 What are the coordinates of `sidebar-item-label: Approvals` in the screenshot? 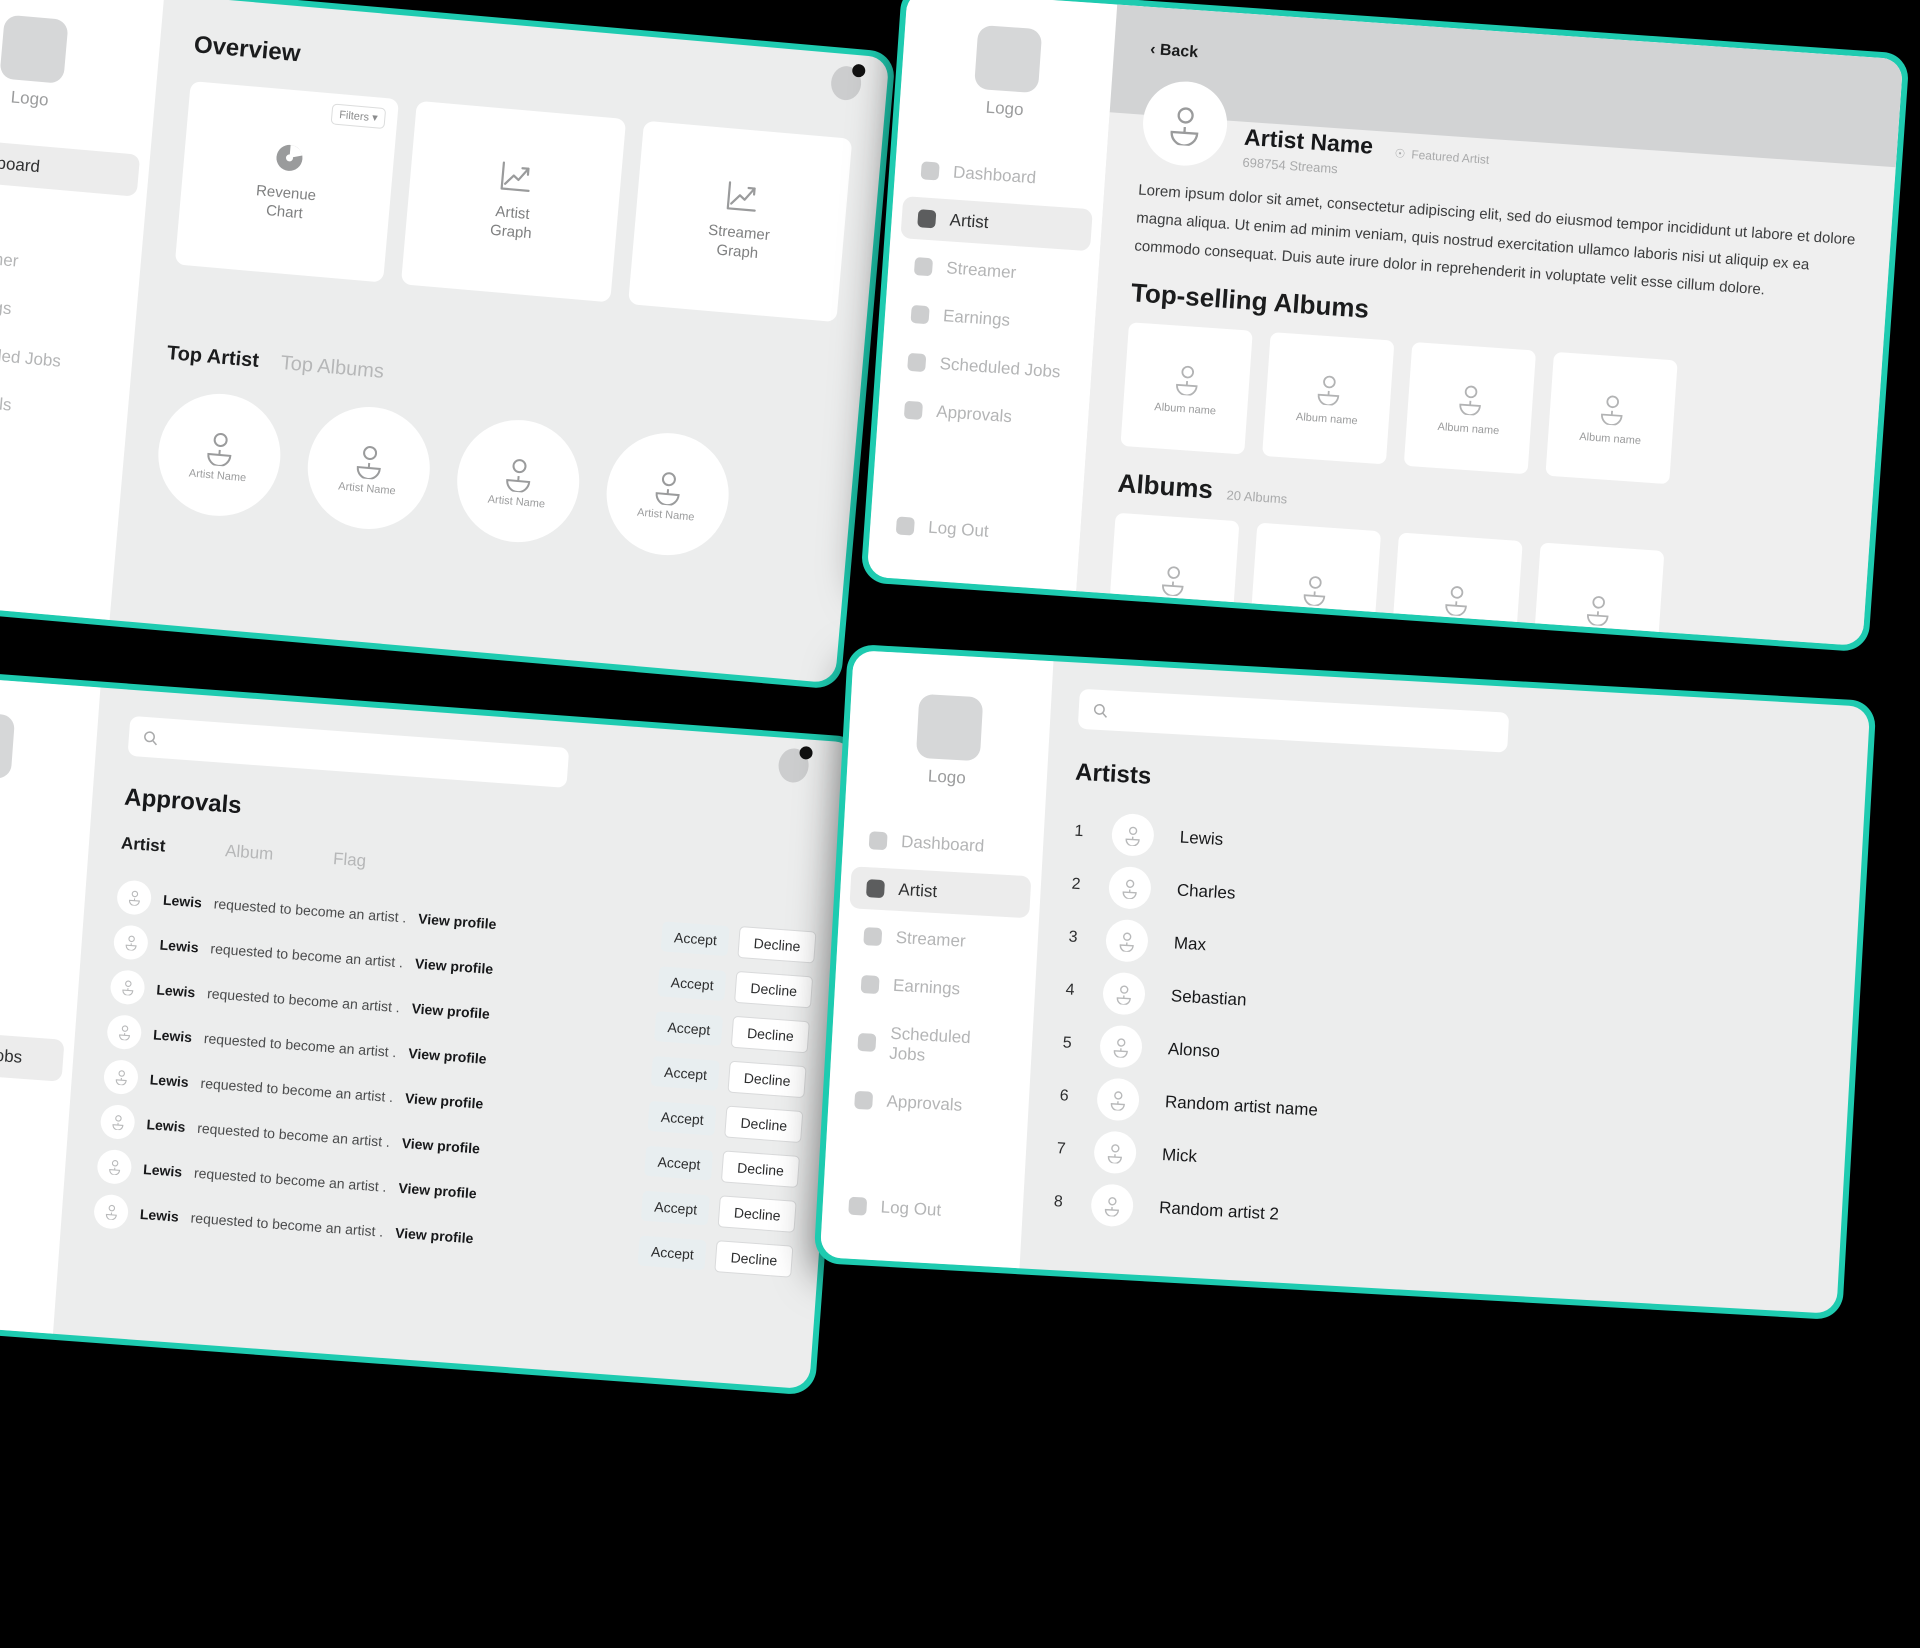 It's located at (6, 402).